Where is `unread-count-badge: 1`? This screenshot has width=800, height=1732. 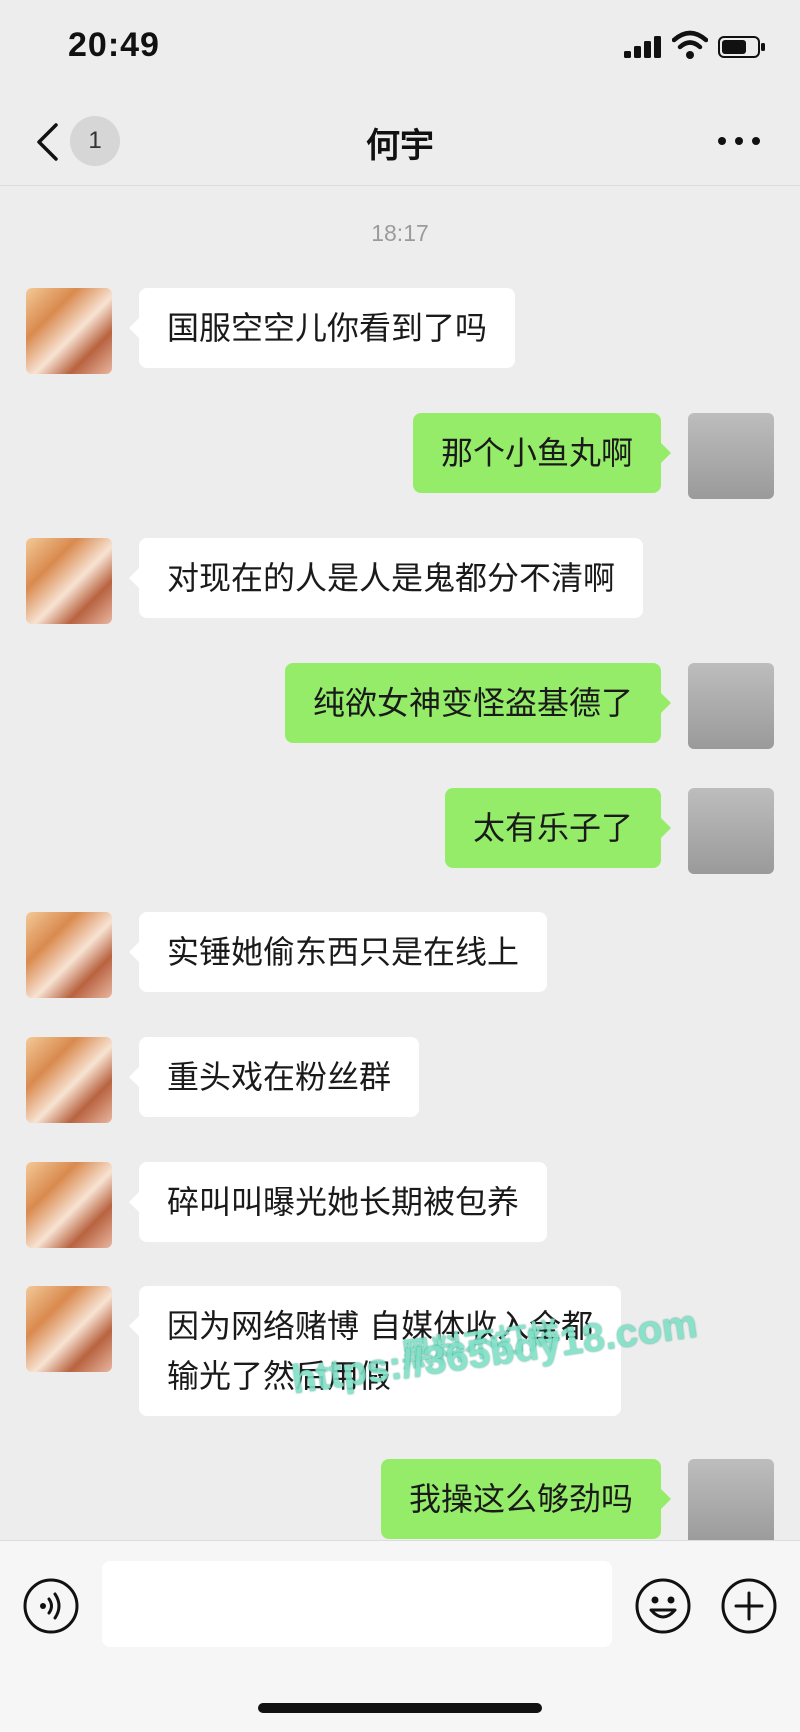 unread-count-badge: 1 is located at coordinates (95, 141).